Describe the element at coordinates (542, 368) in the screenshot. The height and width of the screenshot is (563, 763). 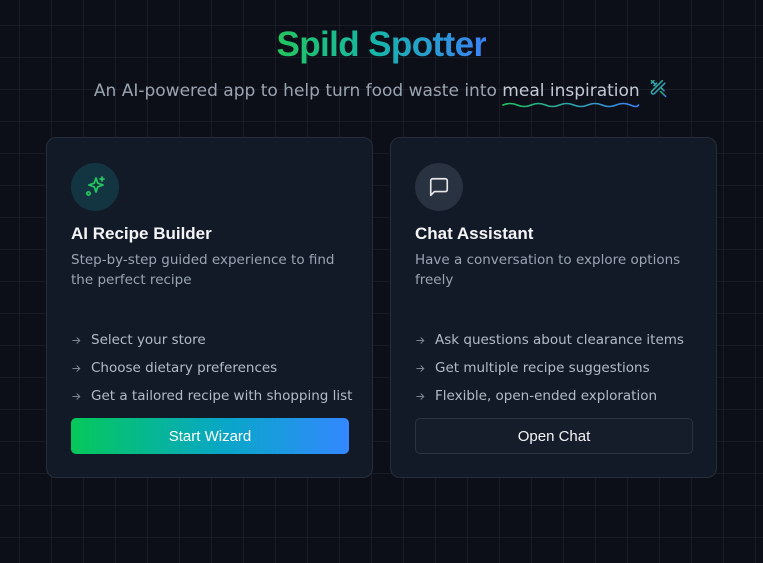
I see `feature-text: Get multiple recipe suggestions` at that location.